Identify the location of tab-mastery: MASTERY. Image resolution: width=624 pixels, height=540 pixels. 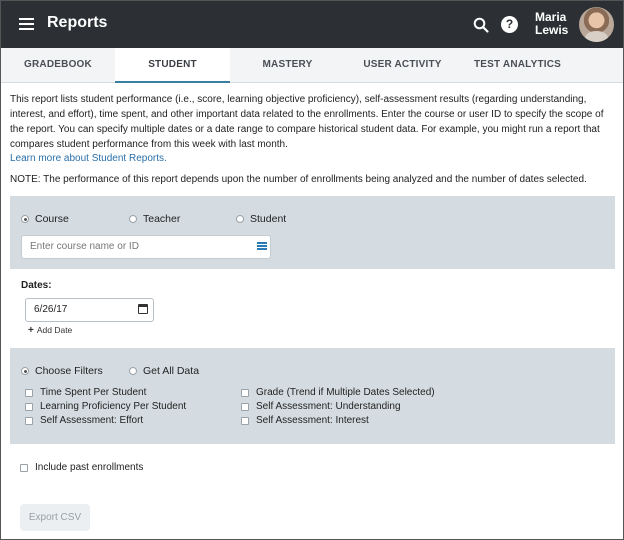
(287, 65).